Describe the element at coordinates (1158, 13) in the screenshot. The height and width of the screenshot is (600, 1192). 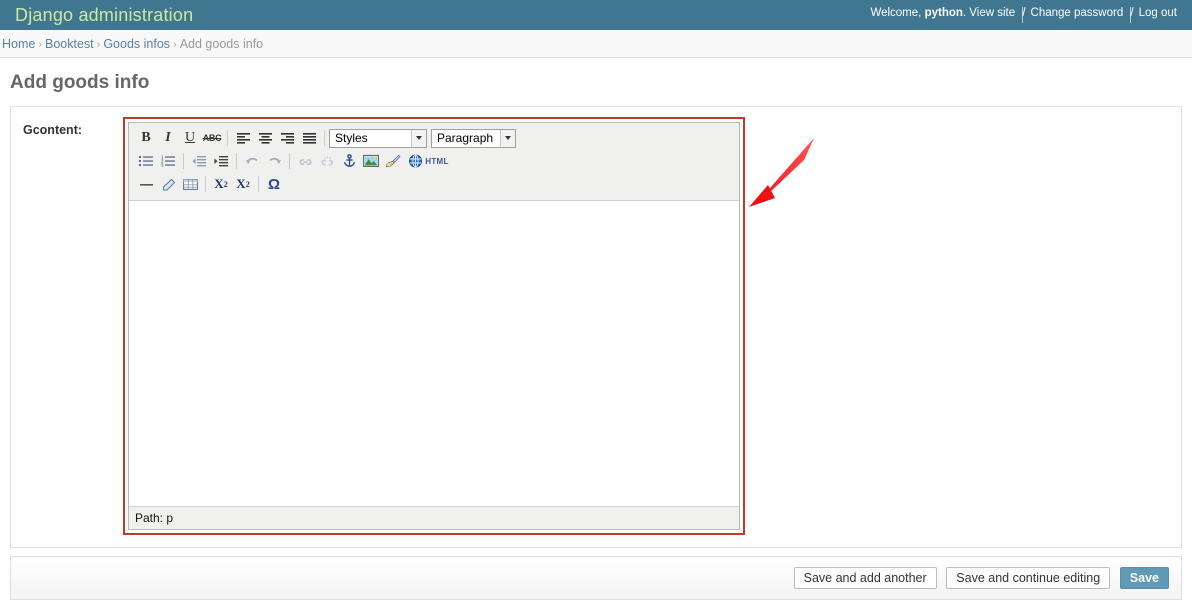
I see `log-out-link: Log out` at that location.